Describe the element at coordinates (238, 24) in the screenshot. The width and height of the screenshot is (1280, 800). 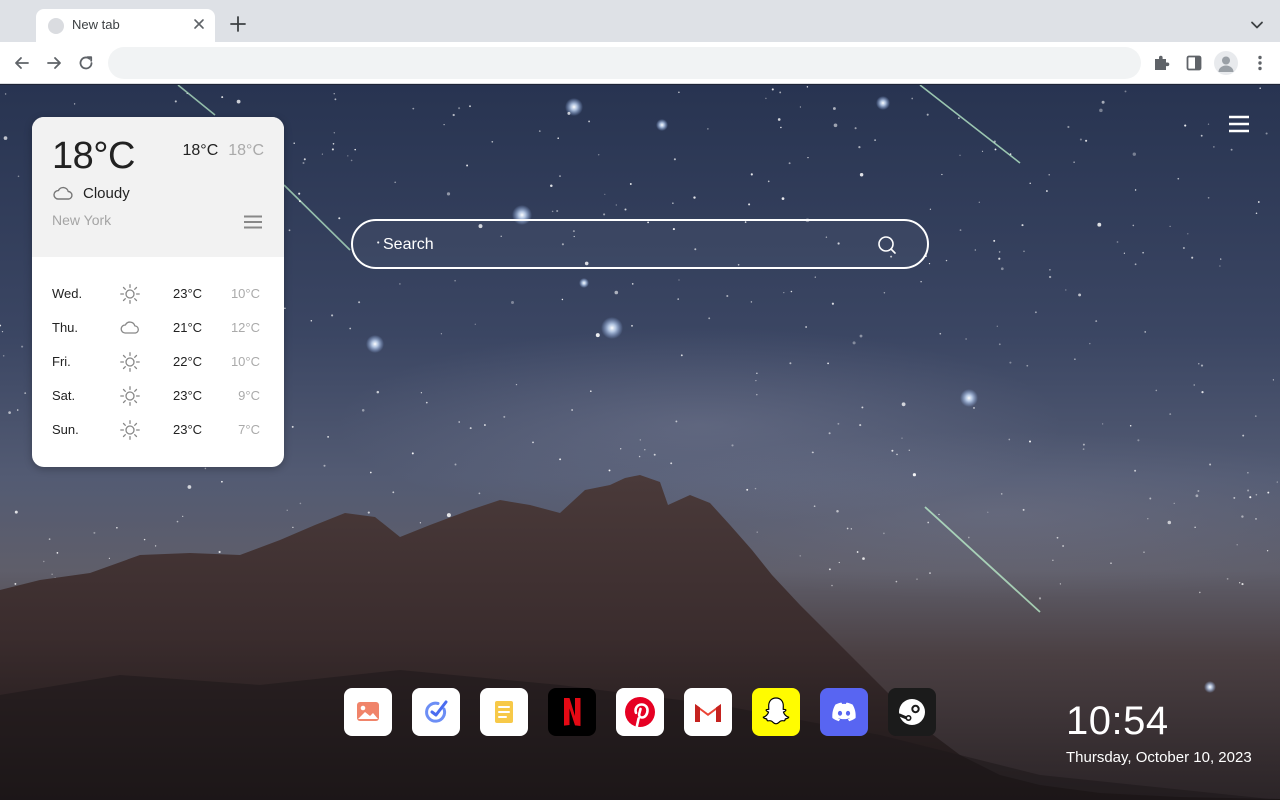
I see `new-tab-plus-icon` at that location.